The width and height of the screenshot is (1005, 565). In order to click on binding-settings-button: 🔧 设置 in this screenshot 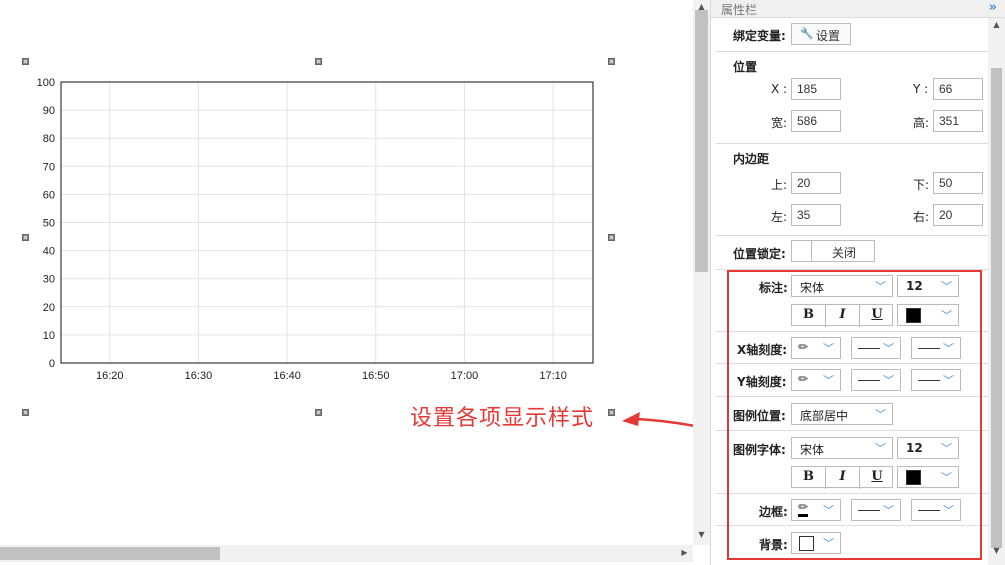, I will do `click(821, 34)`.